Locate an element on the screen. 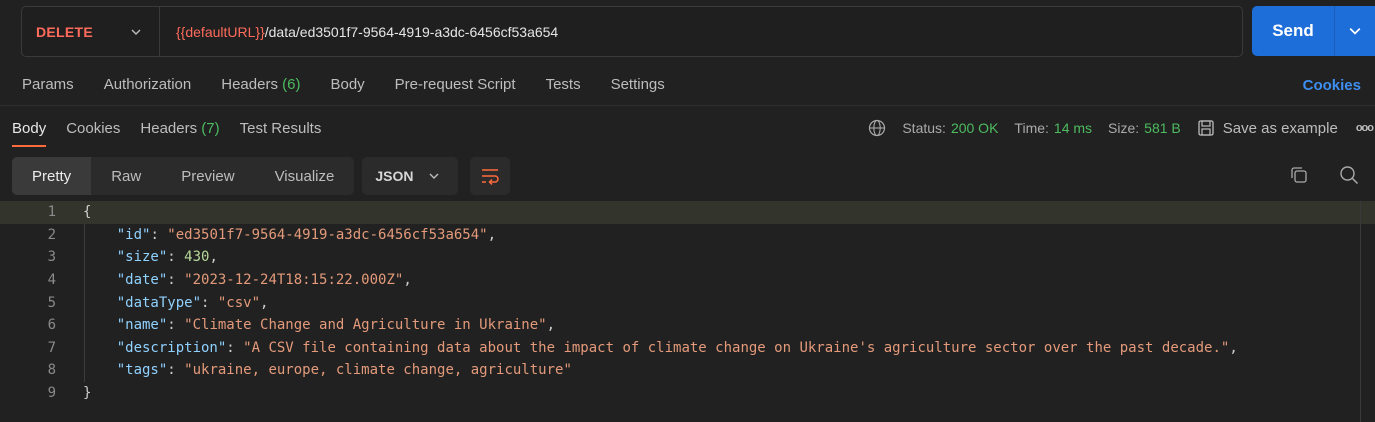 The image size is (1375, 422). code-line: 5 "dataType": "csv", is located at coordinates (687, 302).